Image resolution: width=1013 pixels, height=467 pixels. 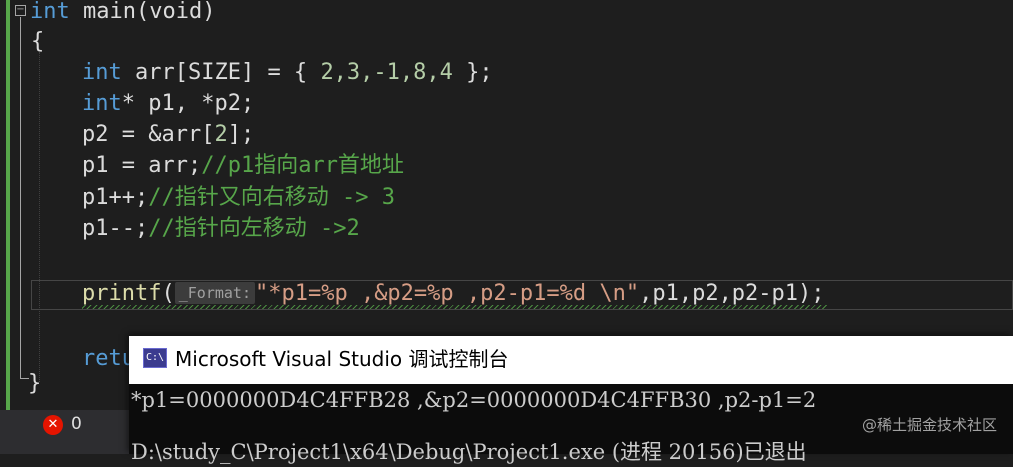 I want to click on index-value: 2, so click(x=221, y=134).